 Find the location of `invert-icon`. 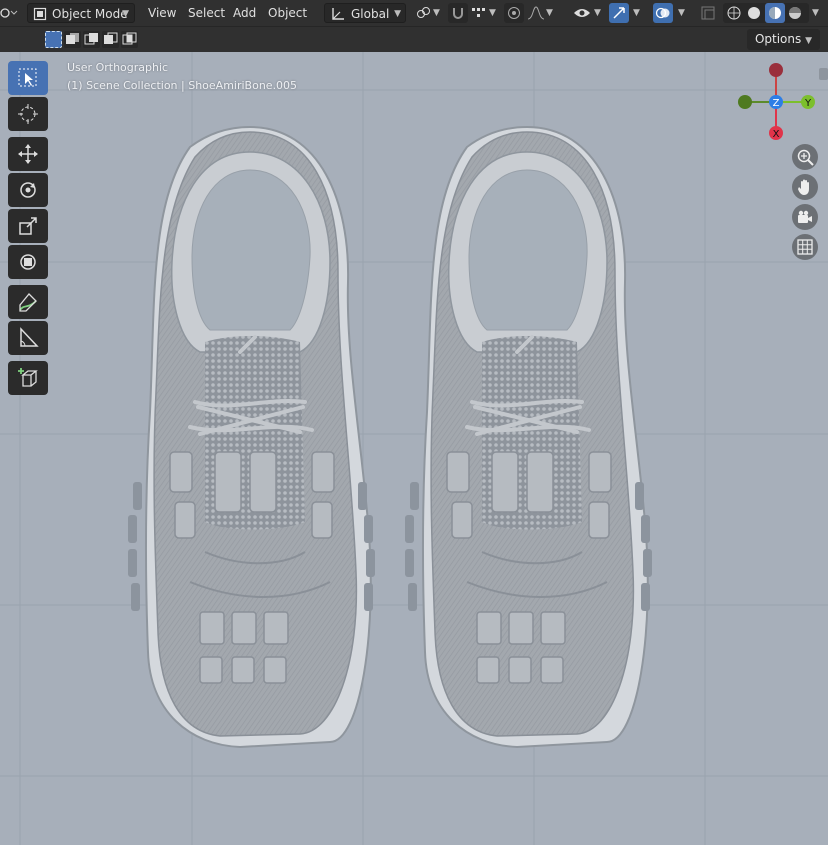

invert-icon is located at coordinates (111, 38).